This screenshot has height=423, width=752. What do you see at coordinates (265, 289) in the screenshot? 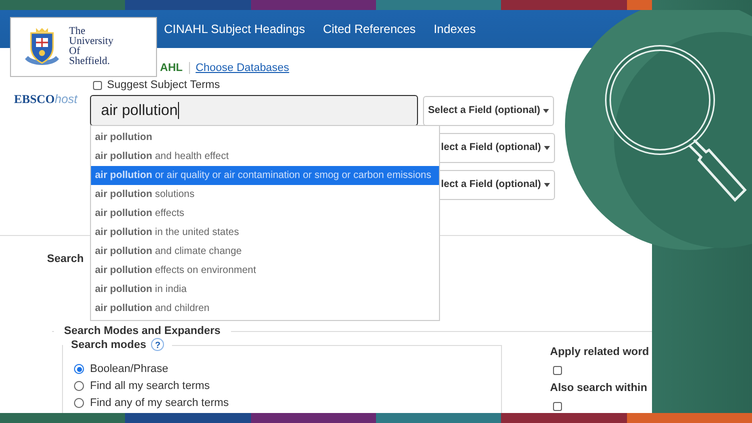
I see `suggestion-item: air pollution in india` at bounding box center [265, 289].